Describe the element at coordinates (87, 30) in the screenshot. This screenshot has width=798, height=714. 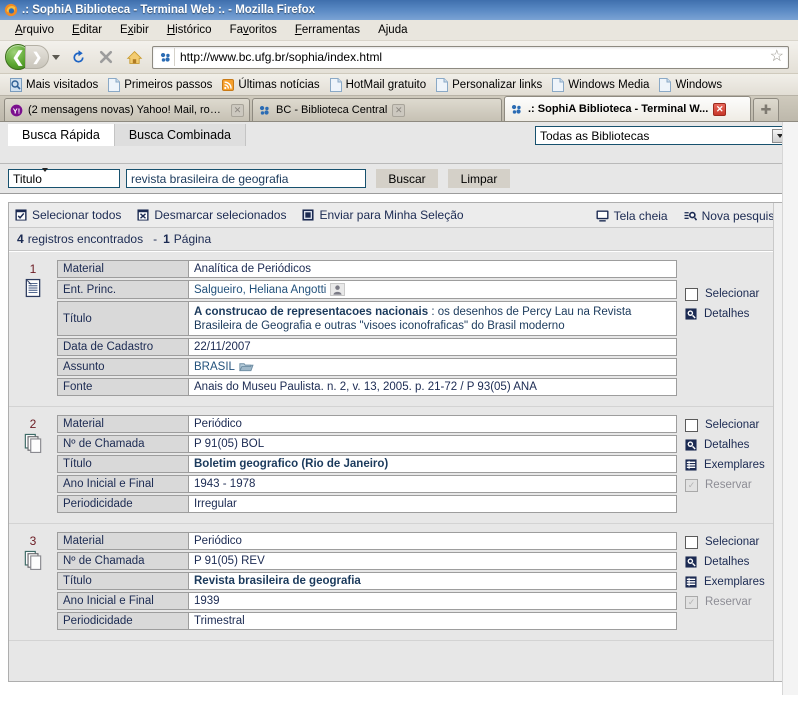
I see `menu-editar: Editar` at that location.